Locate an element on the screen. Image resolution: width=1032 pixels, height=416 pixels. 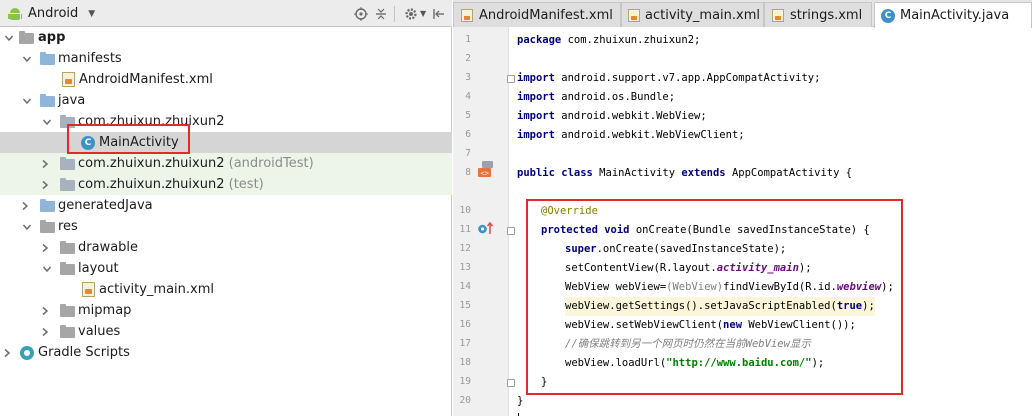
line-number: 1 is located at coordinates (468, 39).